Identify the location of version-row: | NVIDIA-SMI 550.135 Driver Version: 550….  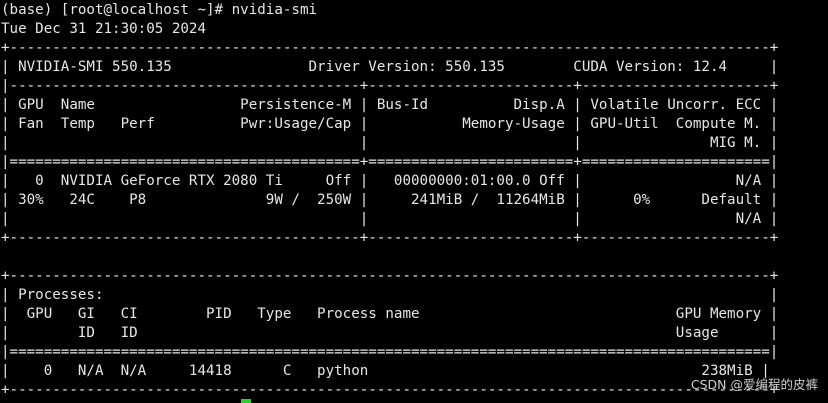
(390, 67).